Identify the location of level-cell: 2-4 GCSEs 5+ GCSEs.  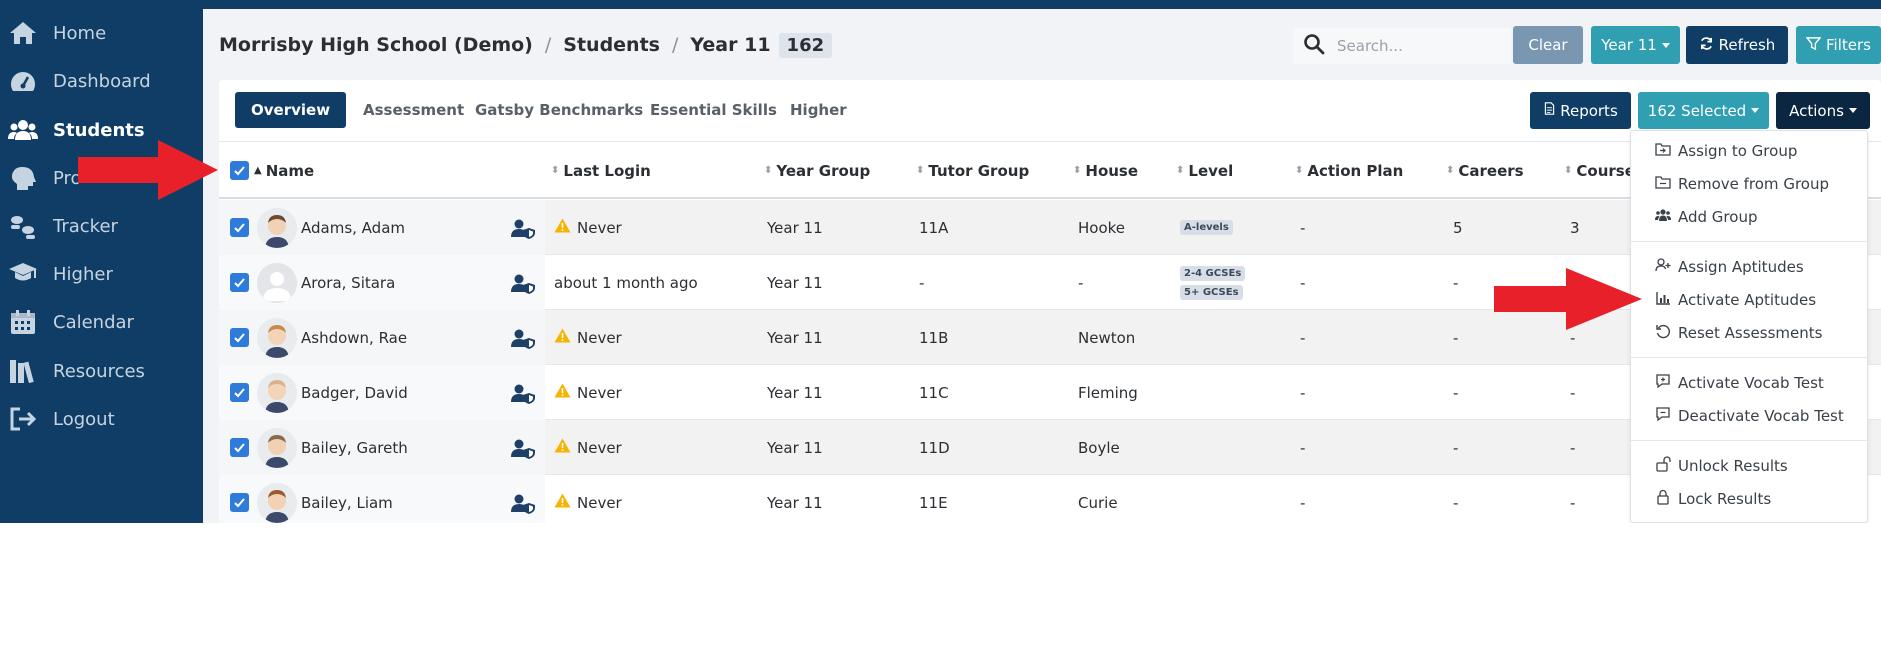
(1213, 282).